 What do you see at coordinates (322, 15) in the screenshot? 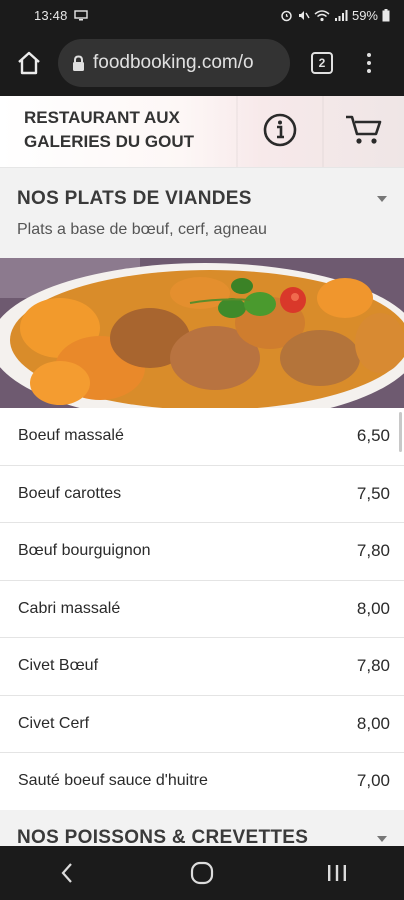
I see `wifi-icon` at bounding box center [322, 15].